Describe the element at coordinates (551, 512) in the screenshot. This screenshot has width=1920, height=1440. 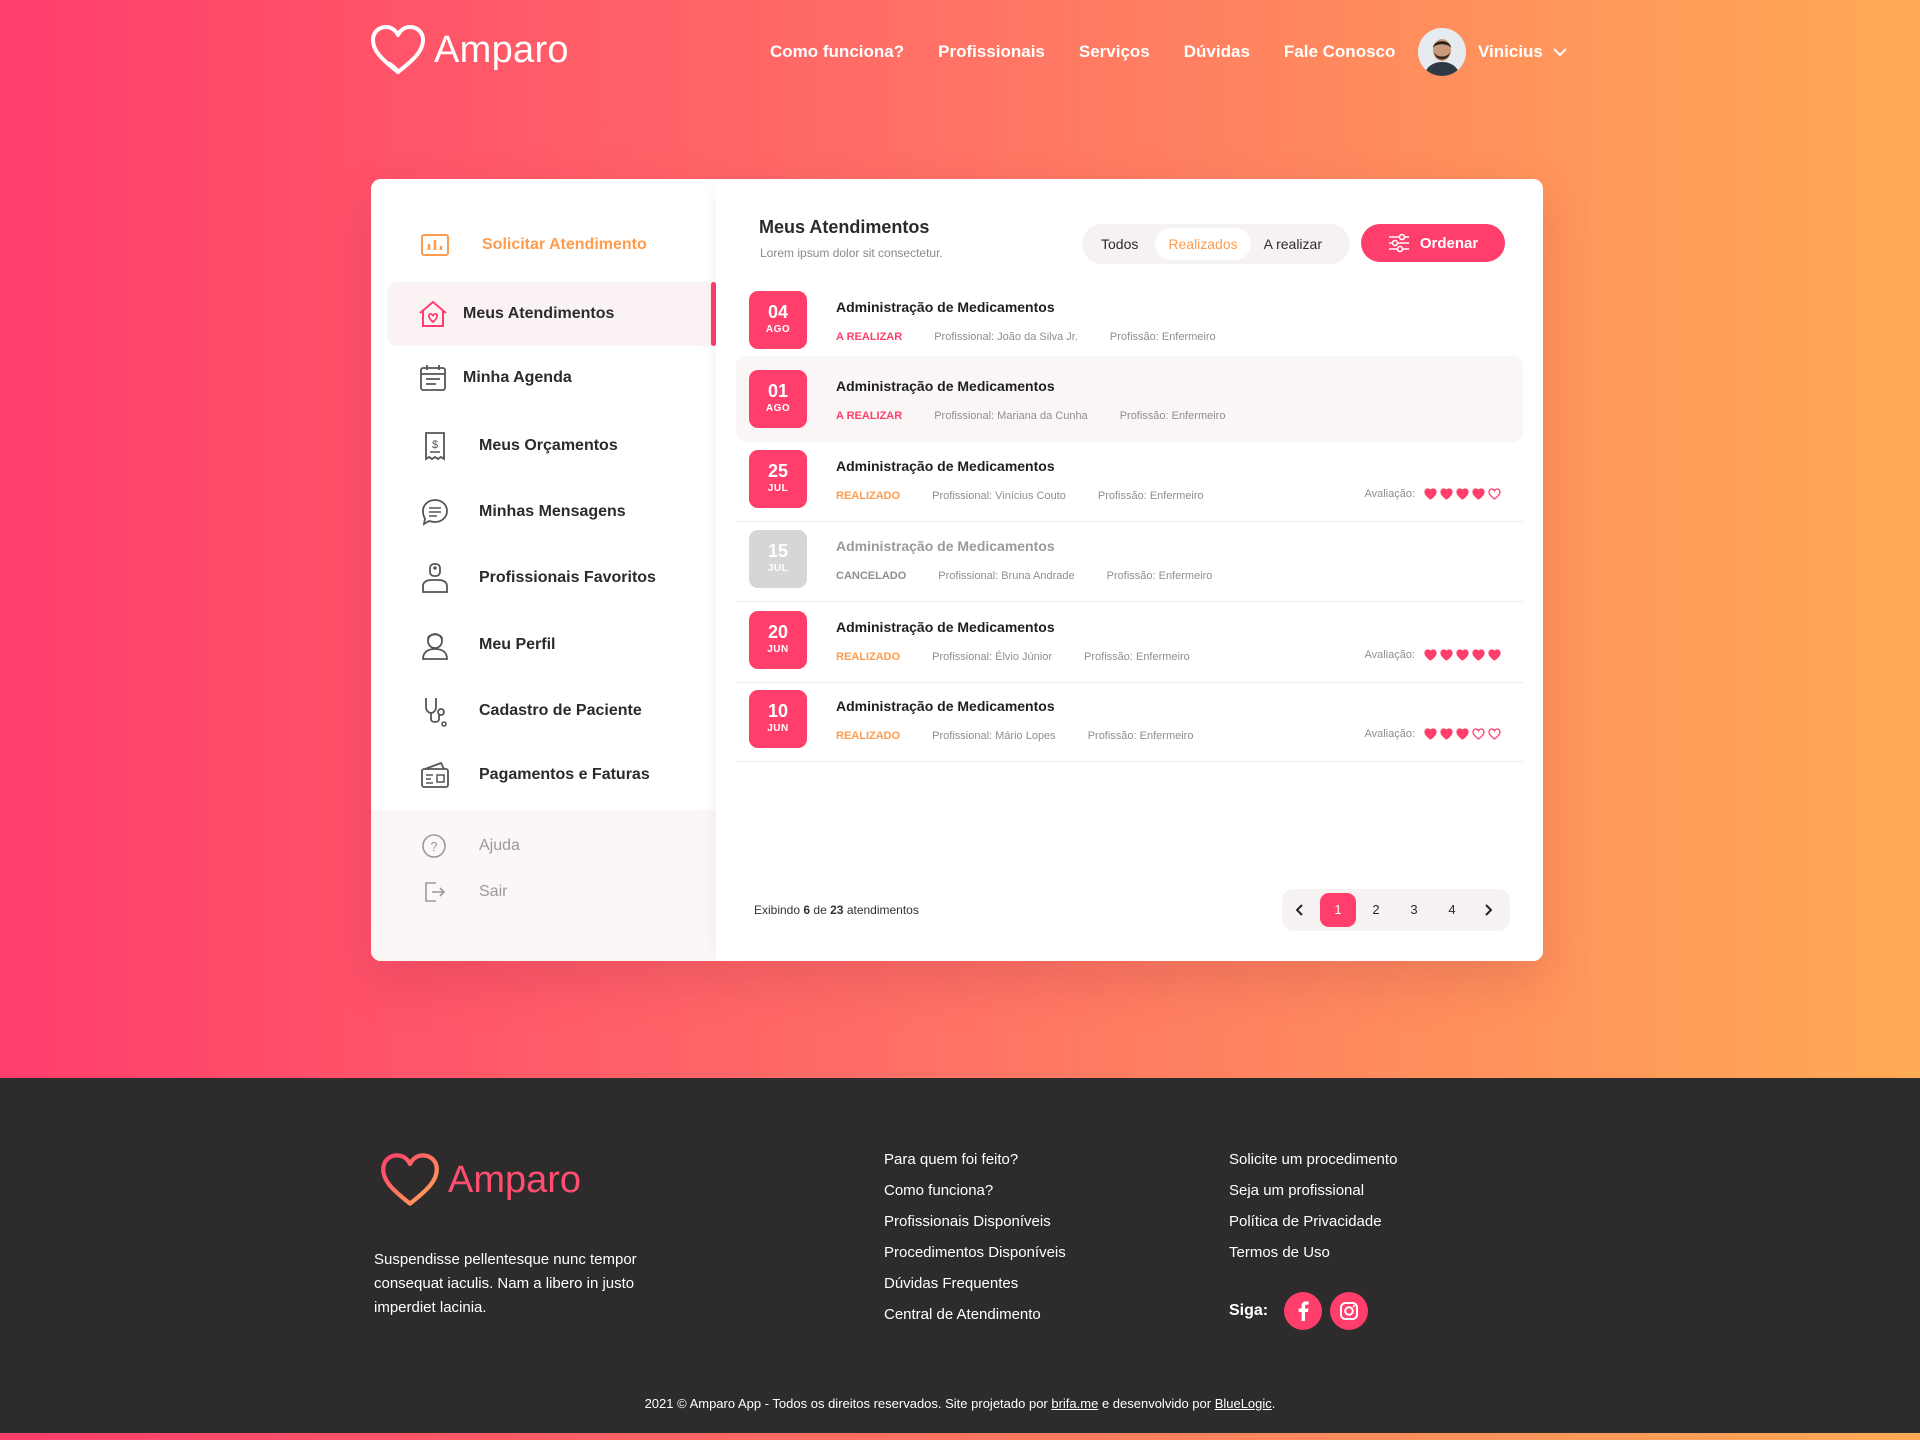
I see `sidebar-item-mensagens: Minhas Mensagens` at that location.